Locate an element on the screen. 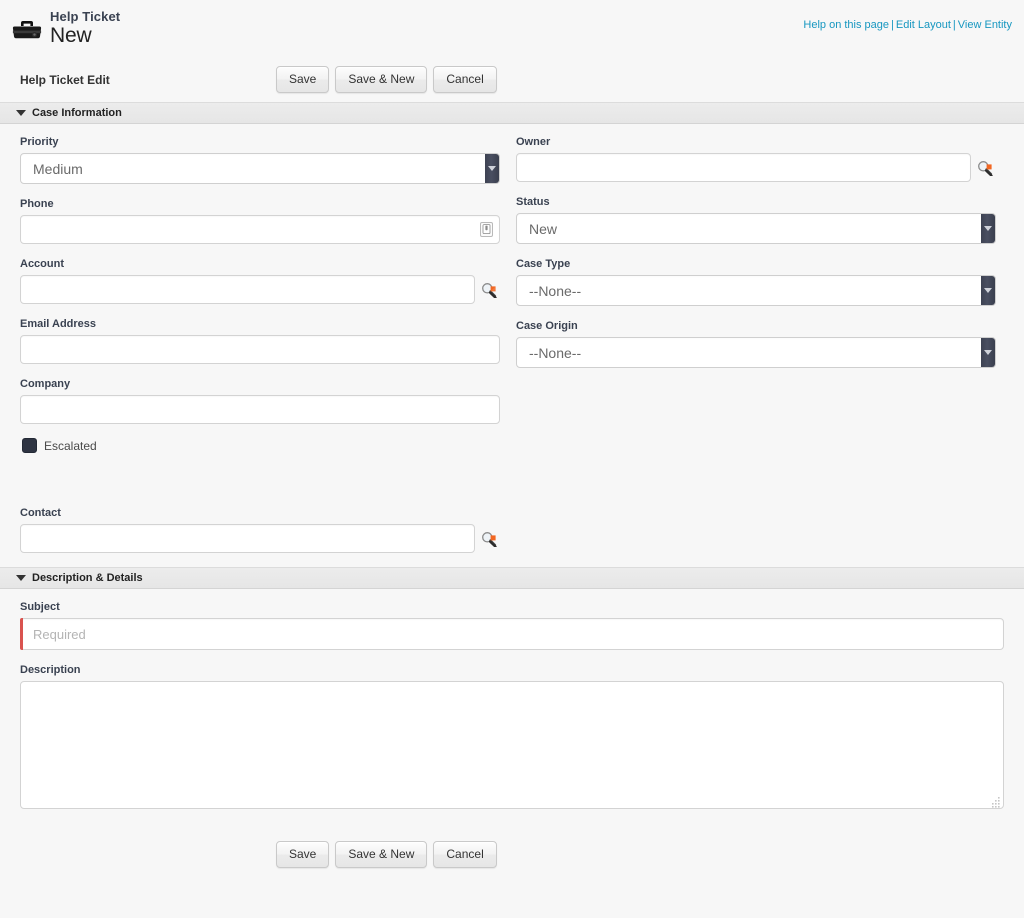 The image size is (1024, 918). field-priority: Priority Medium is located at coordinates (264, 160).